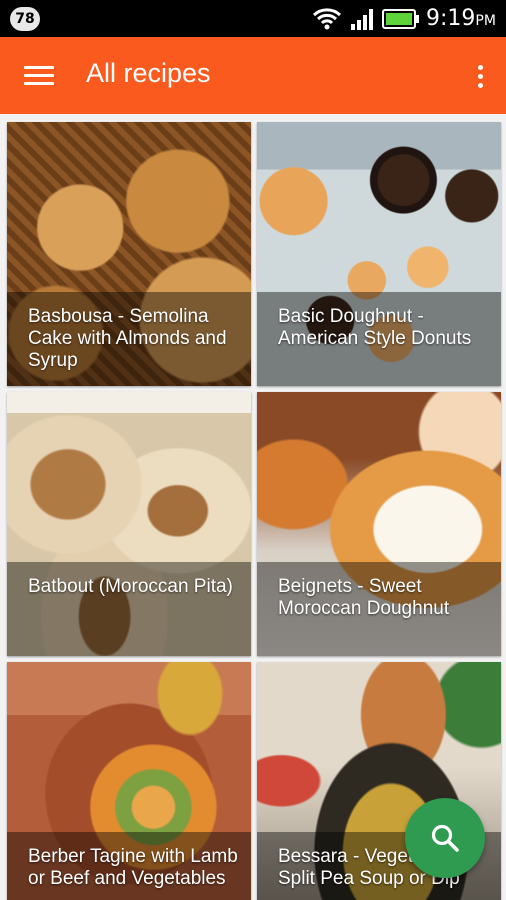  What do you see at coordinates (485, 21) in the screenshot?
I see `clock-ampm: PM` at bounding box center [485, 21].